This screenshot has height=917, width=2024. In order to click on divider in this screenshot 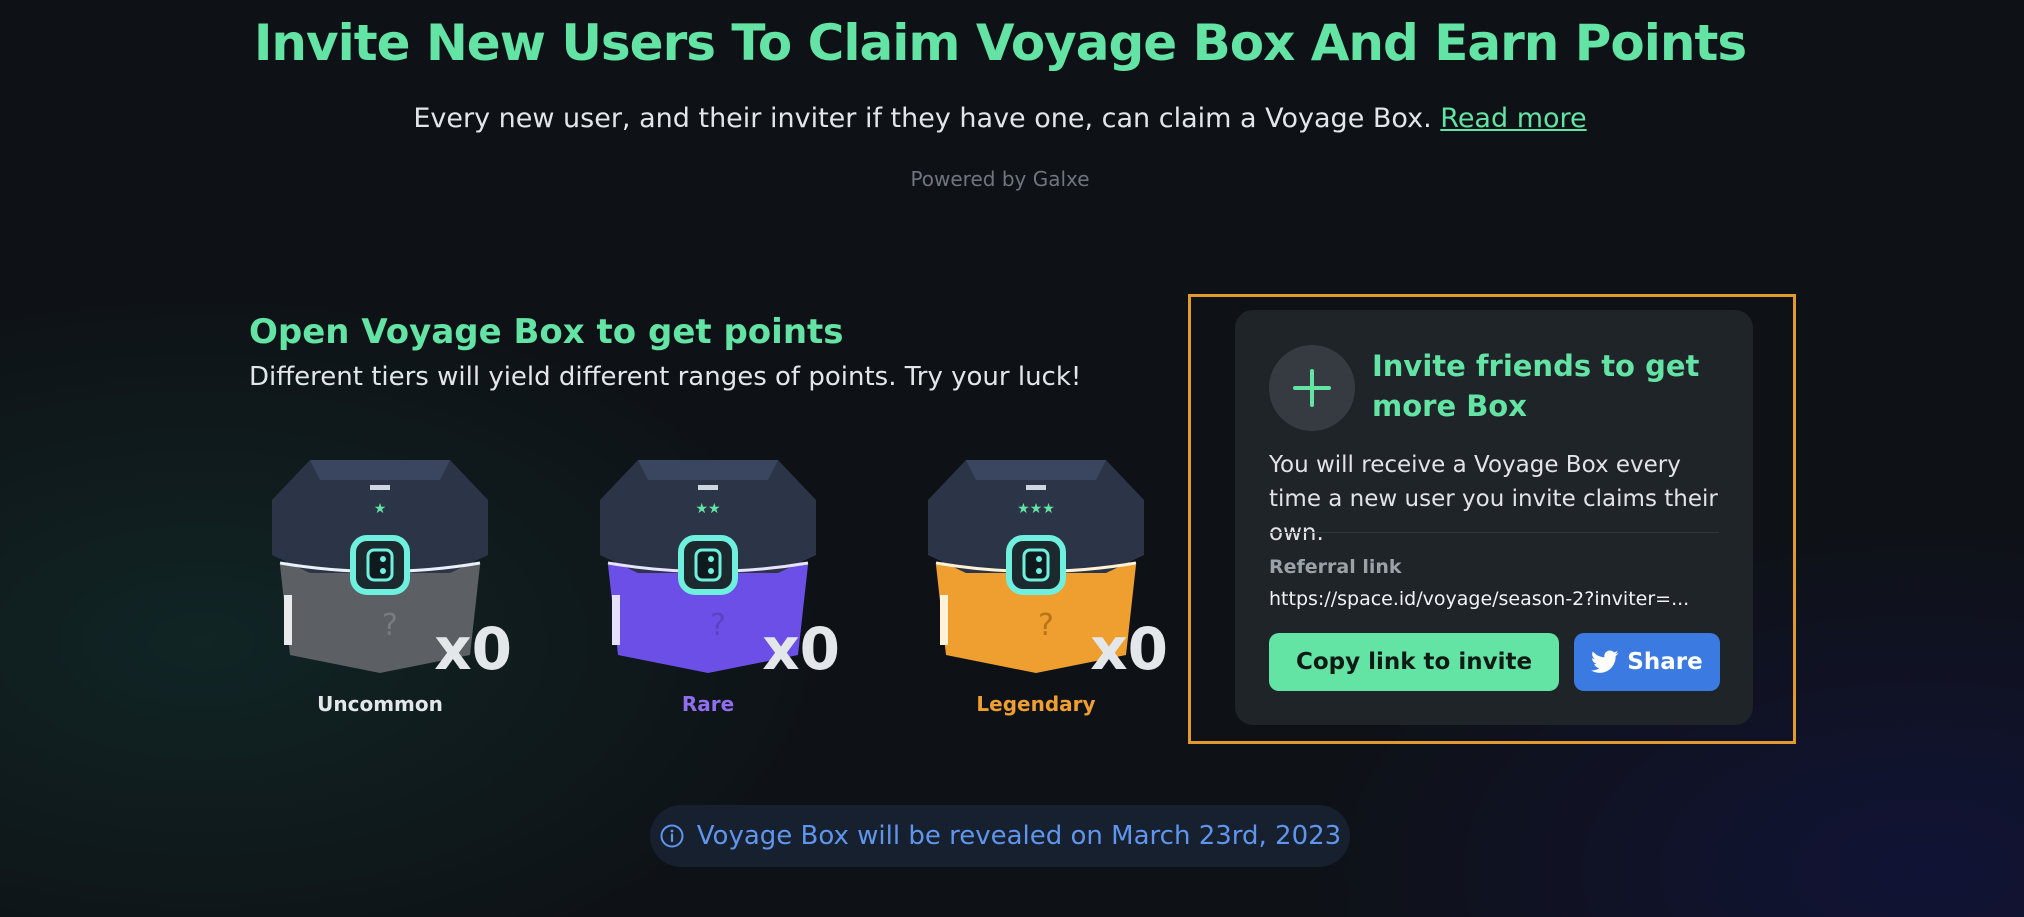, I will do `click(1494, 532)`.